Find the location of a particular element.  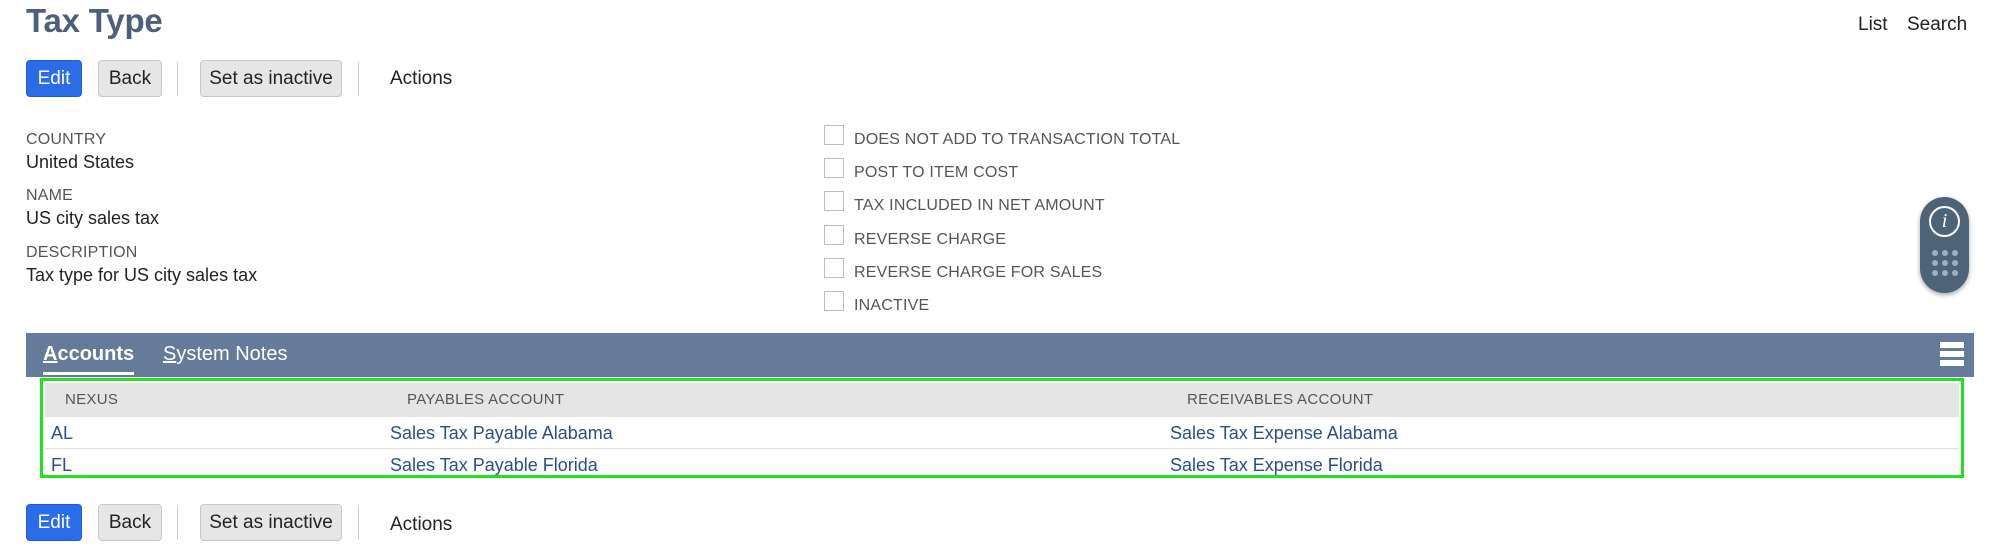

checkbox-label: REVERSE CHARGE is located at coordinates (930, 239).